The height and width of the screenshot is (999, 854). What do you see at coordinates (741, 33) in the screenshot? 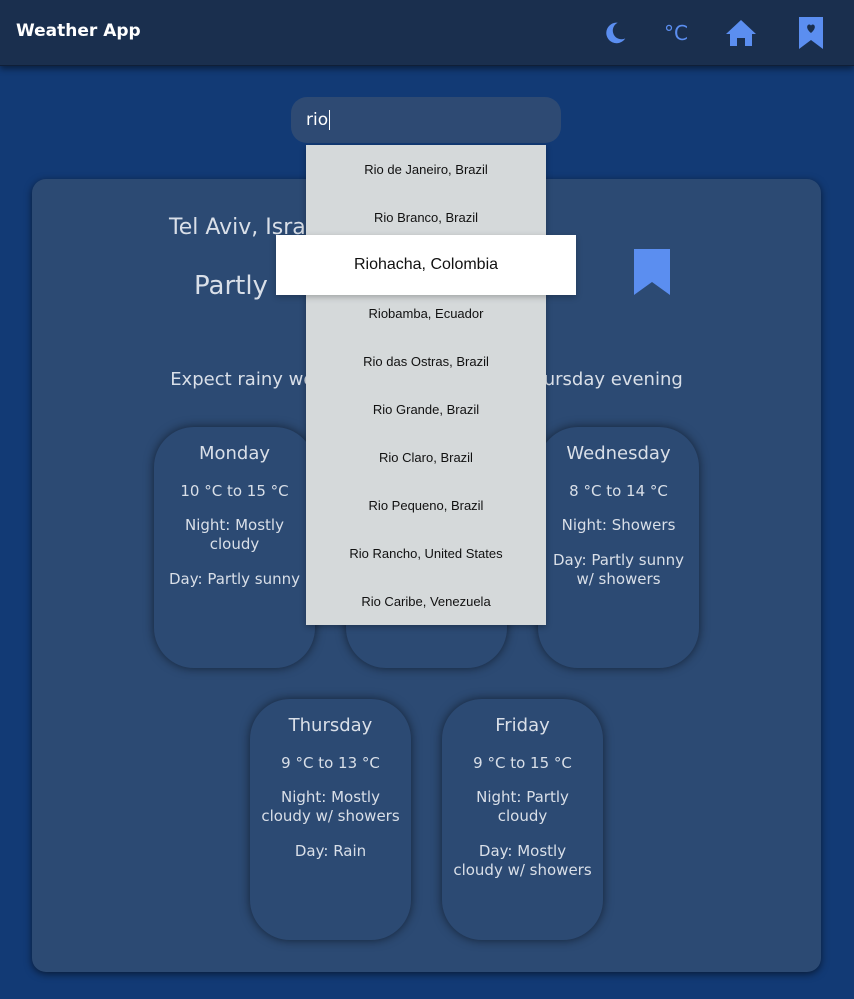
I see `home-icon` at bounding box center [741, 33].